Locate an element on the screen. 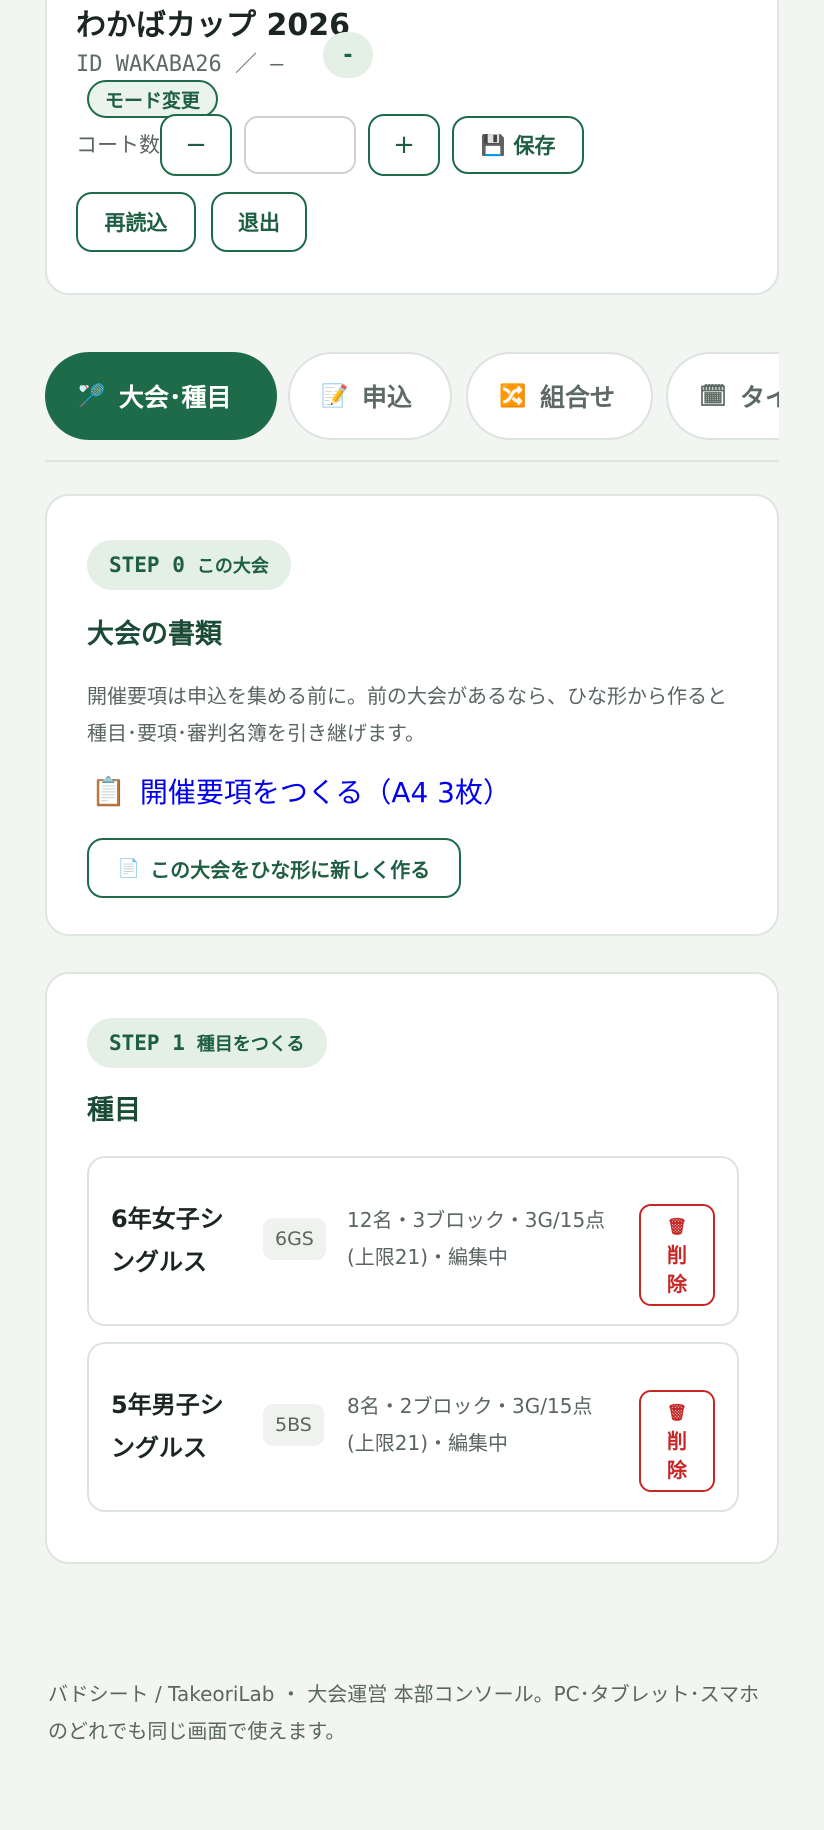  court-decrement-button: − is located at coordinates (196, 145).